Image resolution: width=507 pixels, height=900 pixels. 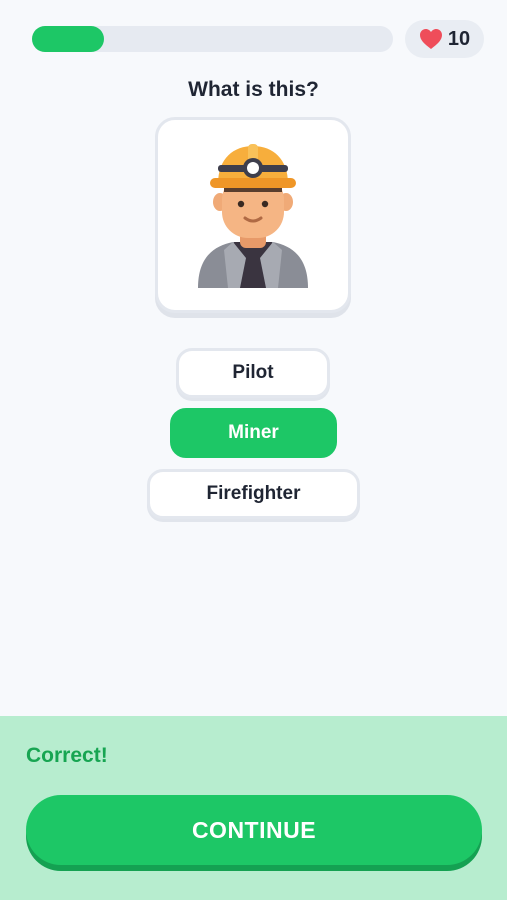 What do you see at coordinates (253, 494) in the screenshot?
I see `option-firefighter: Firefighter` at bounding box center [253, 494].